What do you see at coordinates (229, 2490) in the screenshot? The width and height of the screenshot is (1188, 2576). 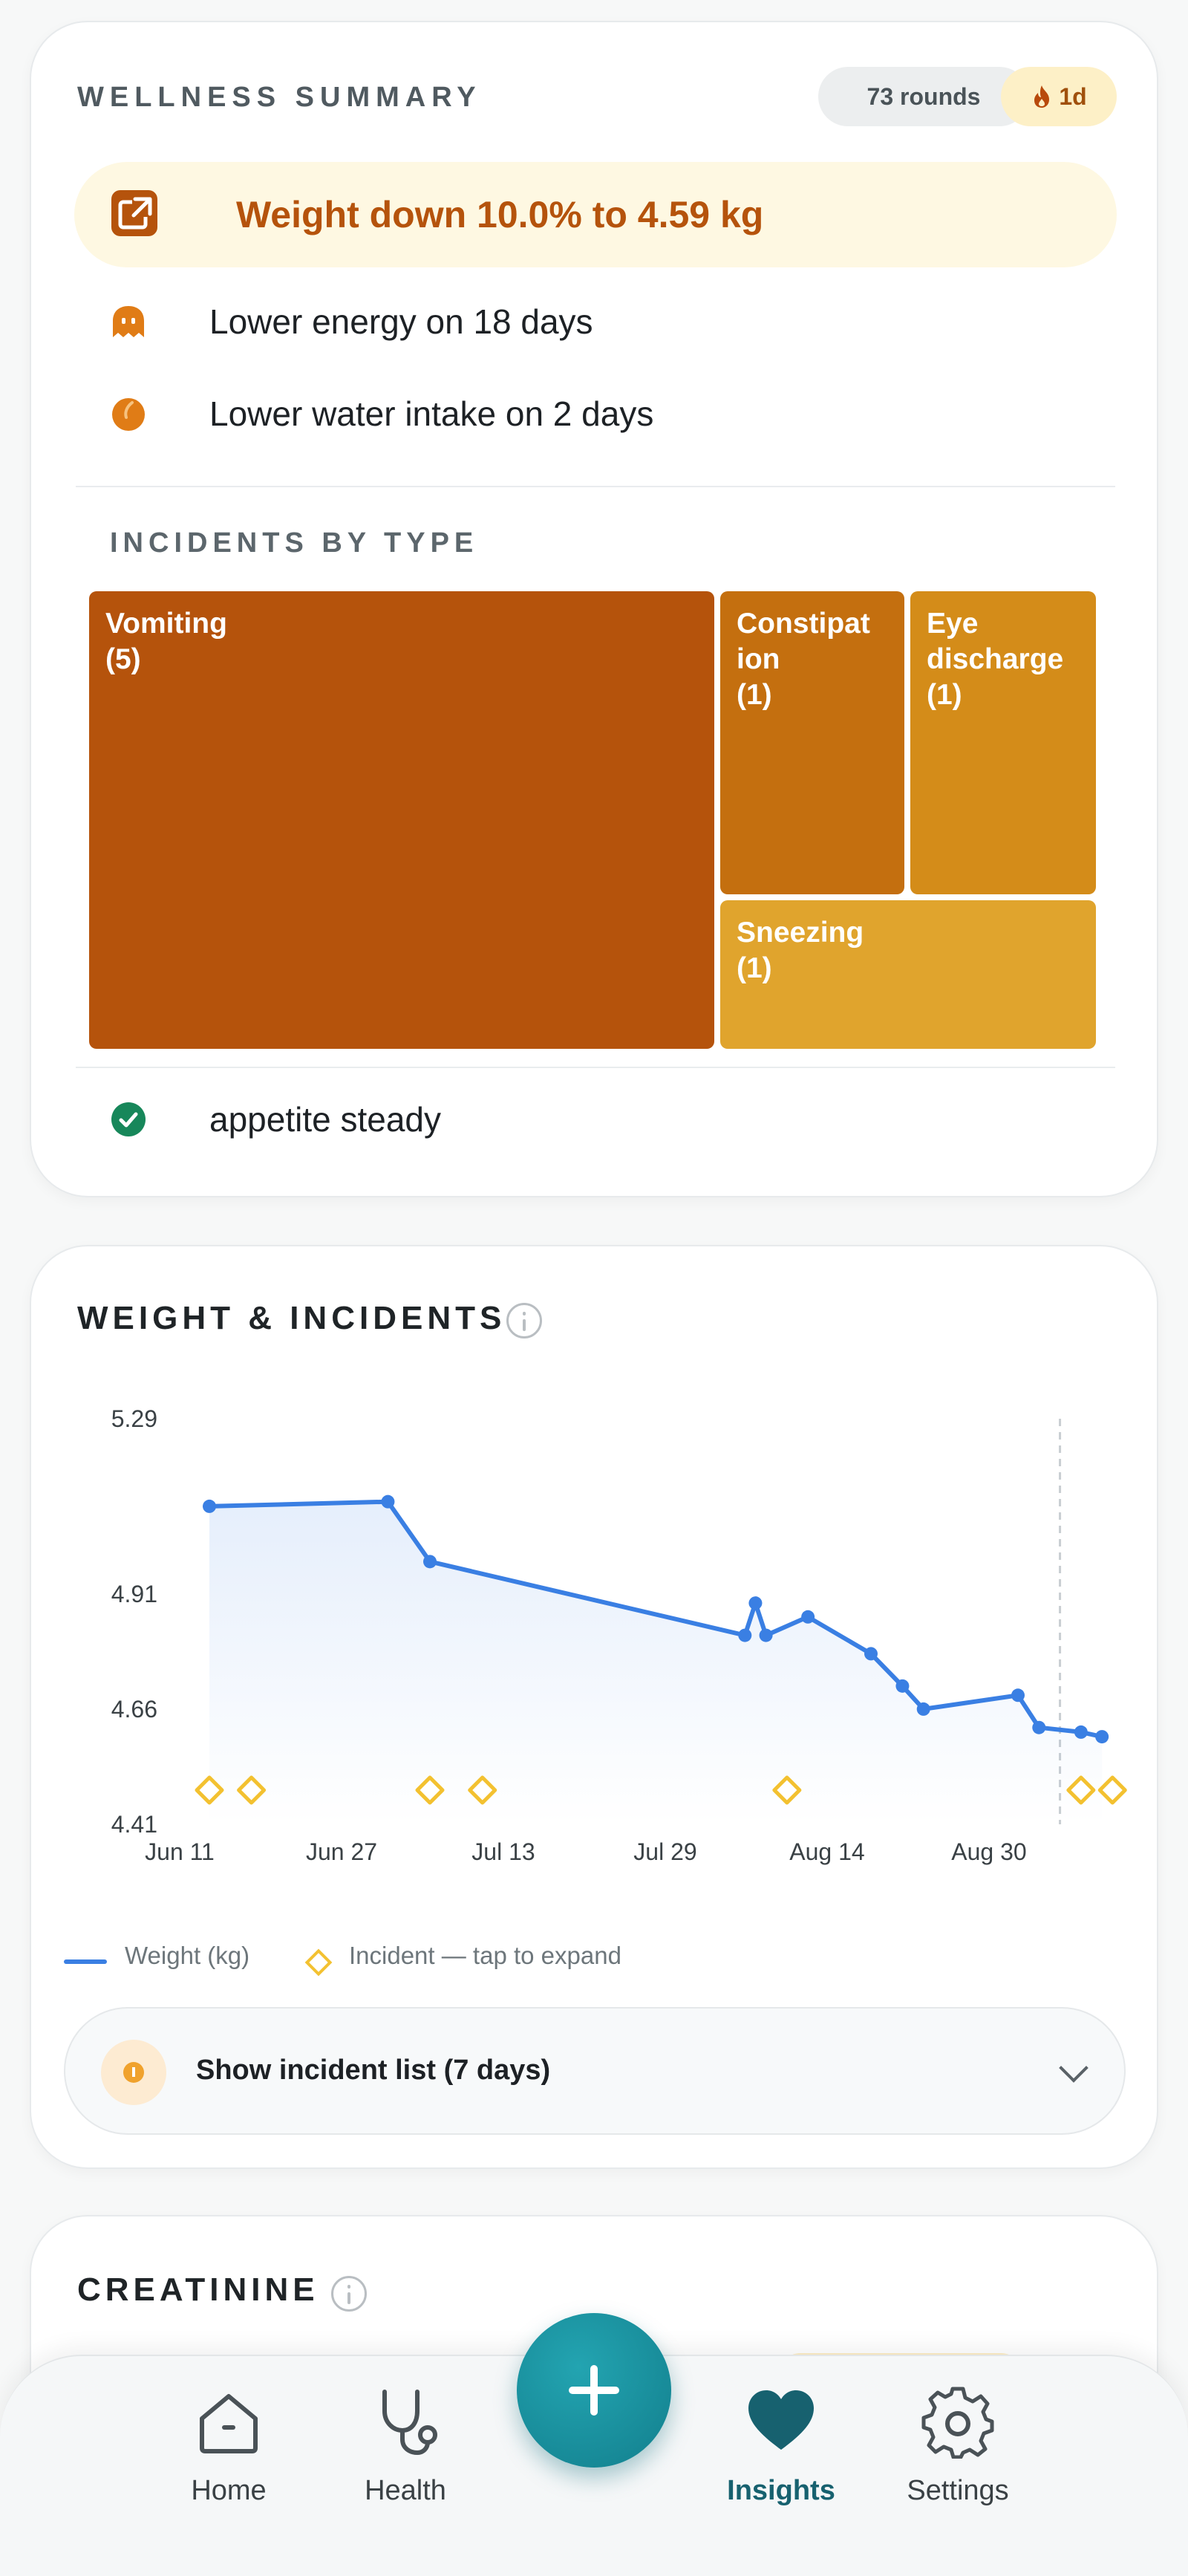 I see `nav-home-label: Home` at bounding box center [229, 2490].